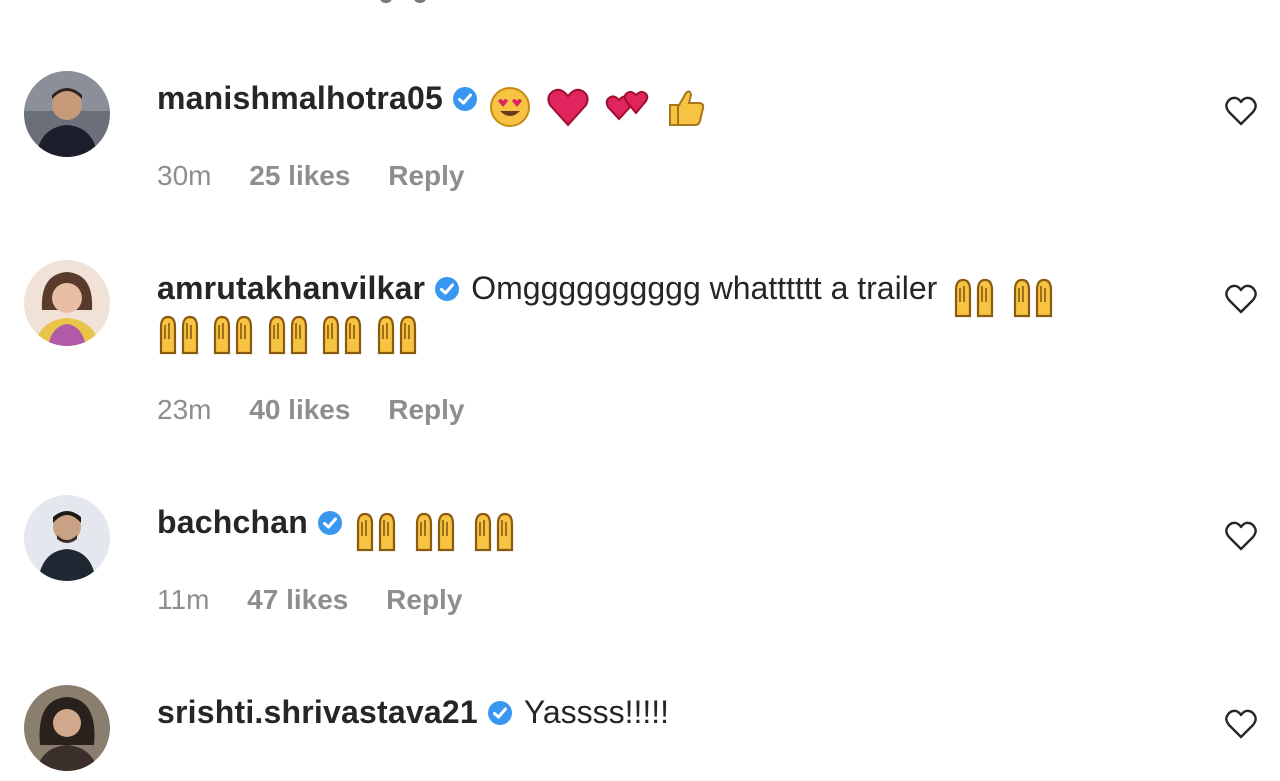 This screenshot has height=781, width=1280. I want to click on previous-comment-fragment, so click(430, 2).